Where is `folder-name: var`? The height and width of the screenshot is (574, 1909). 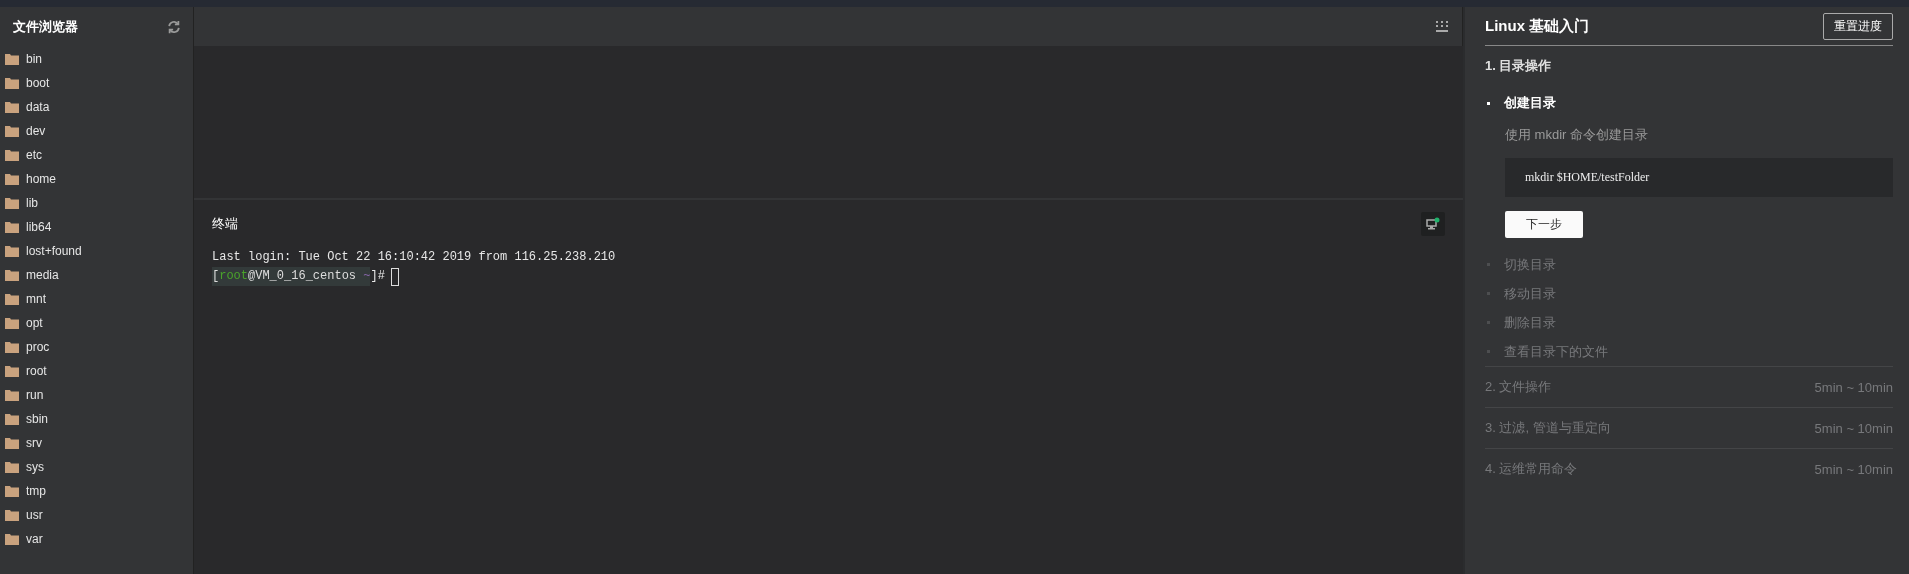
folder-name: var is located at coordinates (34, 539).